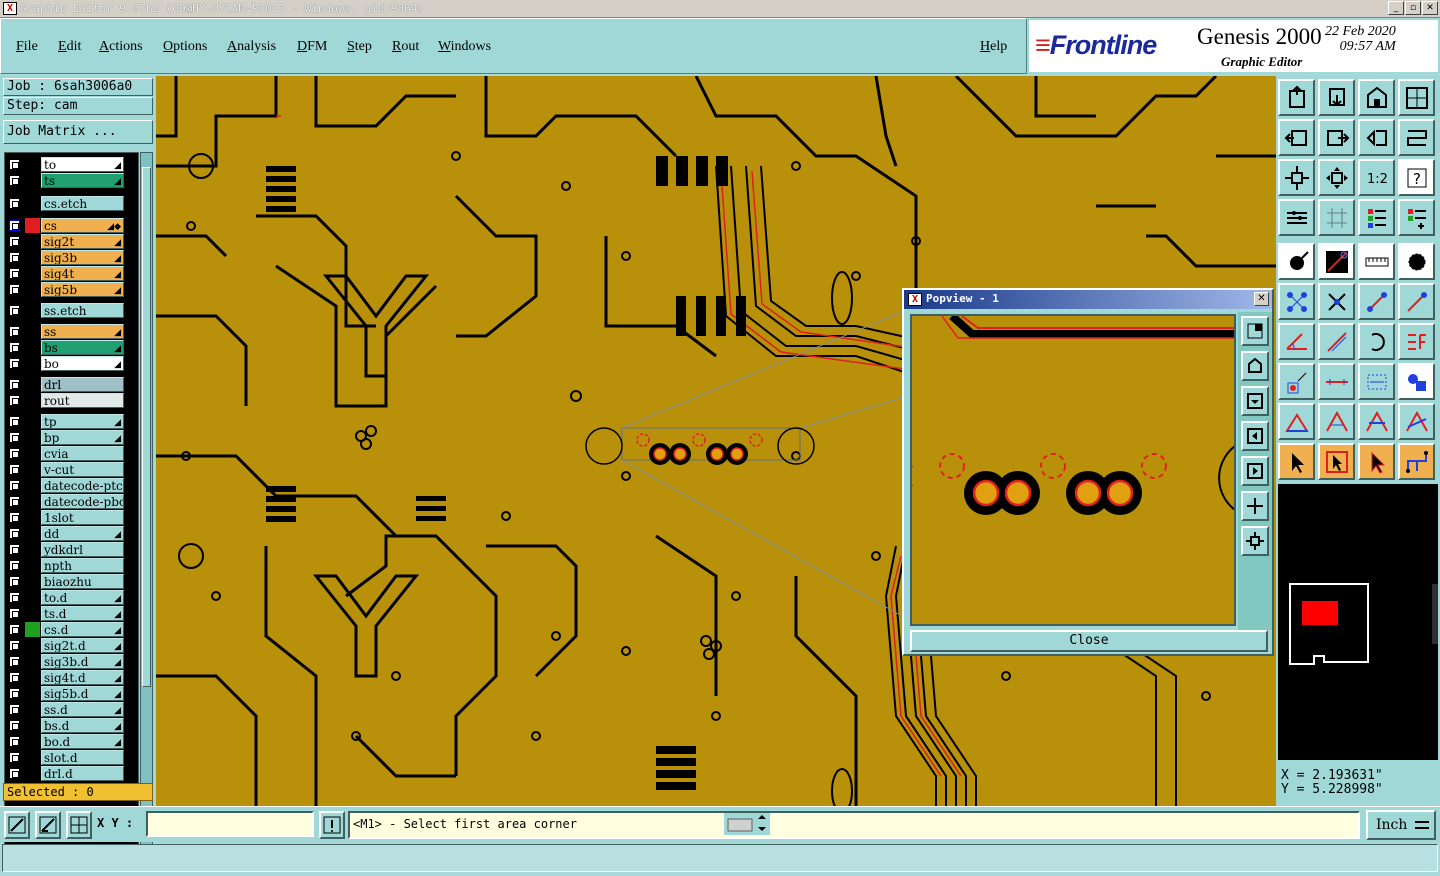  Describe the element at coordinates (146, 503) in the screenshot. I see `layer-scrollbar` at that location.